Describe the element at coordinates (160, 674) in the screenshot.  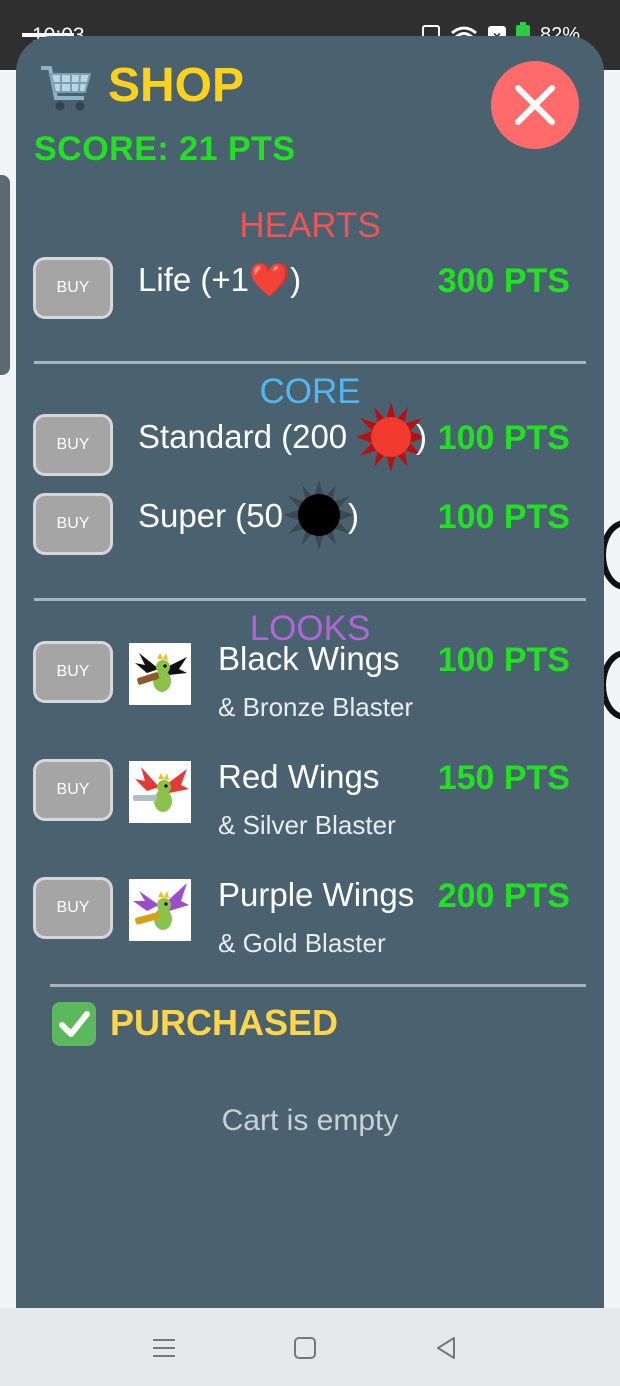
I see `black-wings-dragon-icon` at that location.